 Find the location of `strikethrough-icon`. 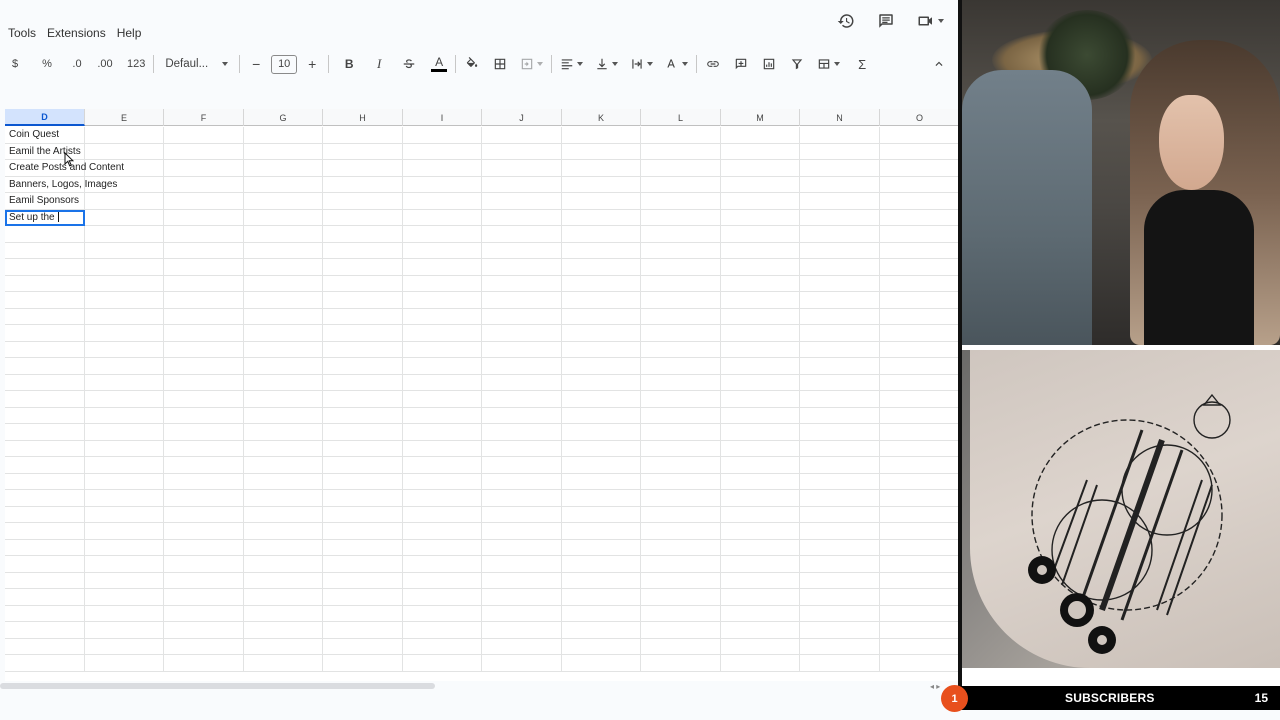

strikethrough-icon is located at coordinates (409, 64).